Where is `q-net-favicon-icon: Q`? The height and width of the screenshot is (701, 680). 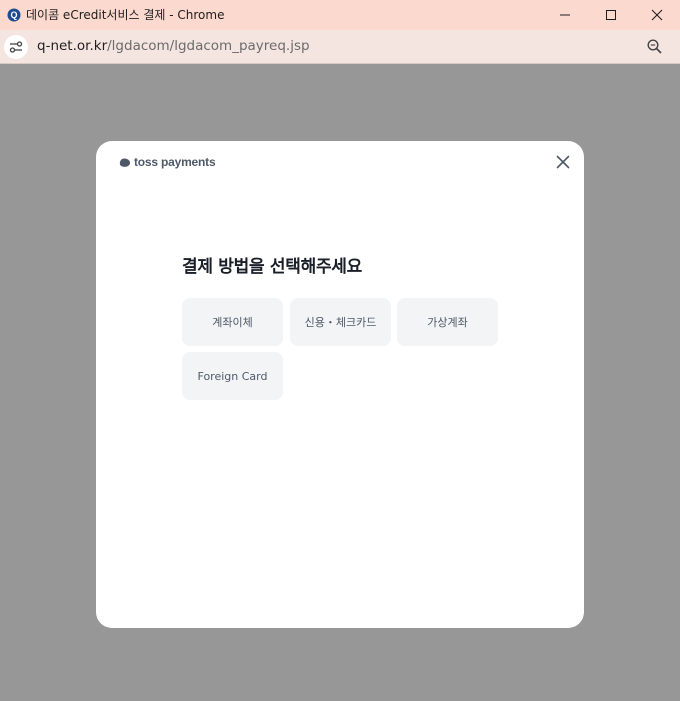 q-net-favicon-icon: Q is located at coordinates (14, 15).